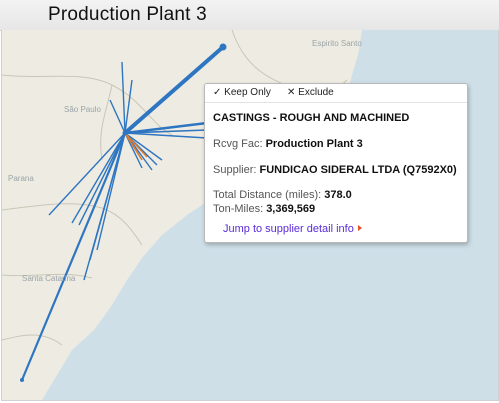 The height and width of the screenshot is (403, 499). I want to click on exclude-label: Exclude, so click(316, 92).